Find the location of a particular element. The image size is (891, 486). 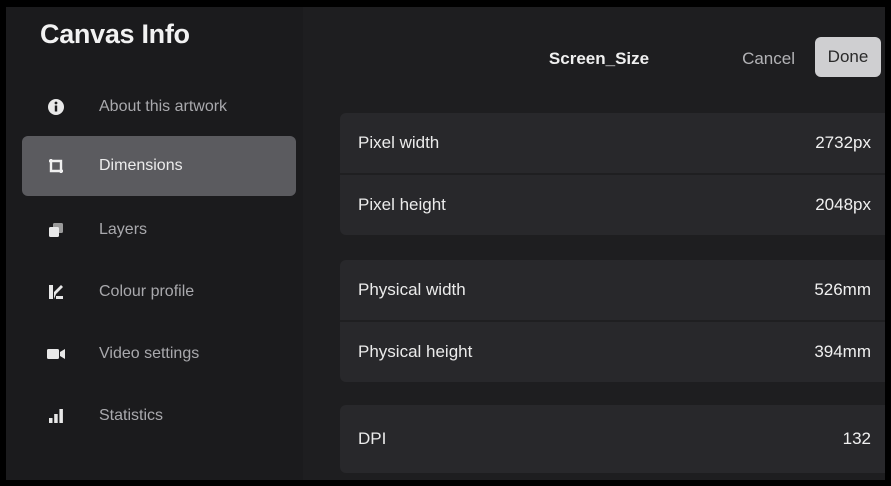

sidebar-item-dimensions: Dimensions is located at coordinates (159, 166).